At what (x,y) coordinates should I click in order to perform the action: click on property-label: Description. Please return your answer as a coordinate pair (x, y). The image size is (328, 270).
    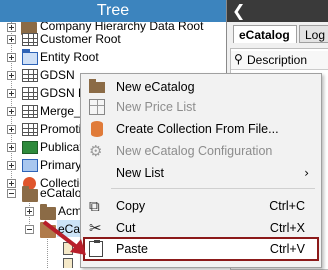
    Looking at the image, I should click on (277, 60).